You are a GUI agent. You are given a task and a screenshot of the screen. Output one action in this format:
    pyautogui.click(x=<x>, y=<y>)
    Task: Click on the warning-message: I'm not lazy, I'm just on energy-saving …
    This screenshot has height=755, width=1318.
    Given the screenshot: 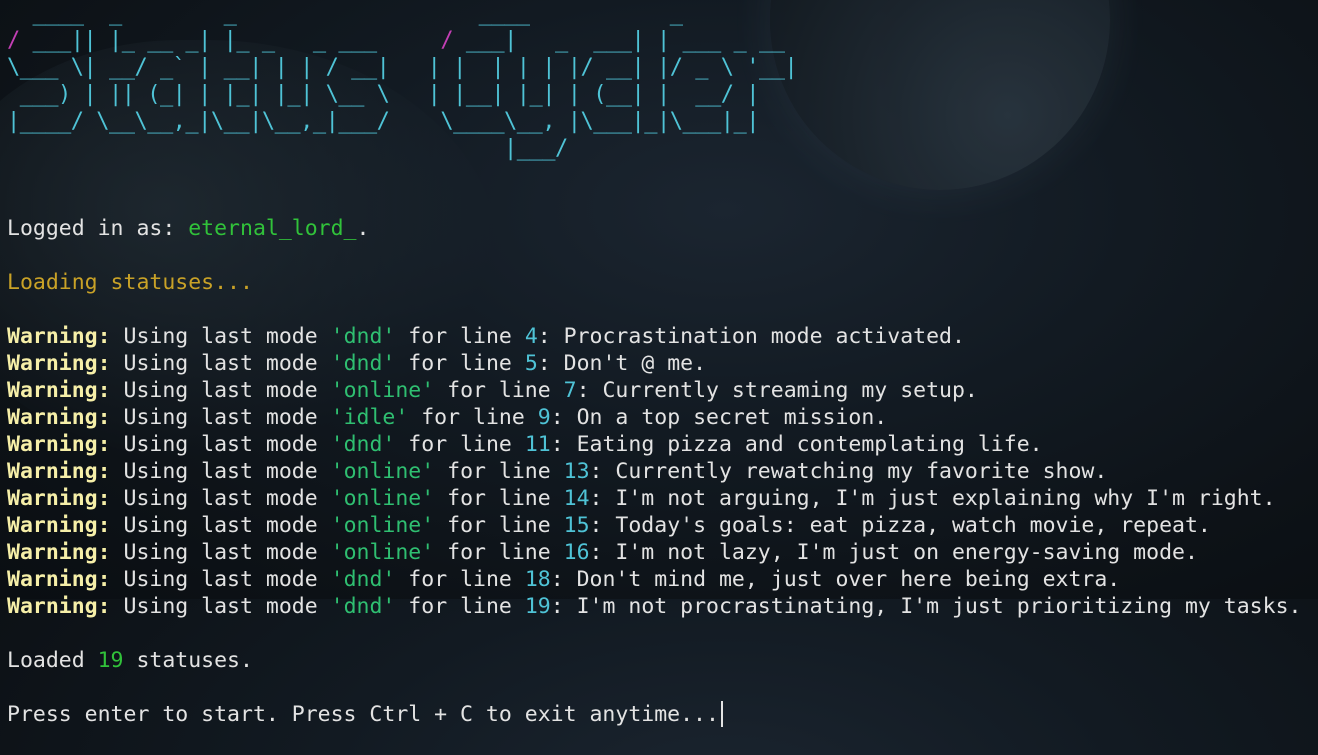 What is the action you would take?
    pyautogui.click(x=906, y=552)
    